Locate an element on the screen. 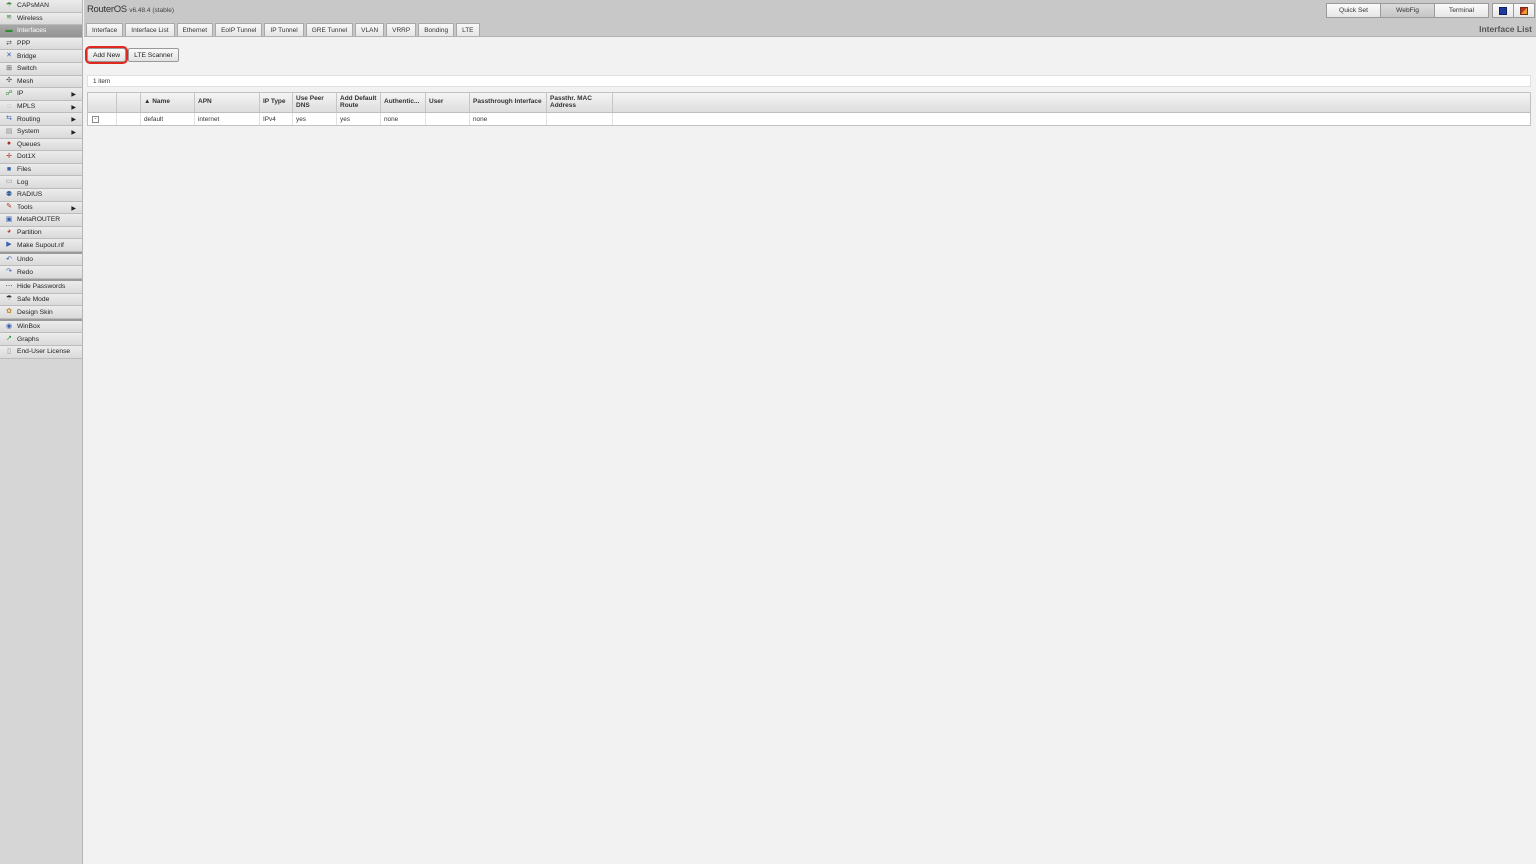 The width and height of the screenshot is (1536, 864). column-header: IP Type is located at coordinates (276, 102).